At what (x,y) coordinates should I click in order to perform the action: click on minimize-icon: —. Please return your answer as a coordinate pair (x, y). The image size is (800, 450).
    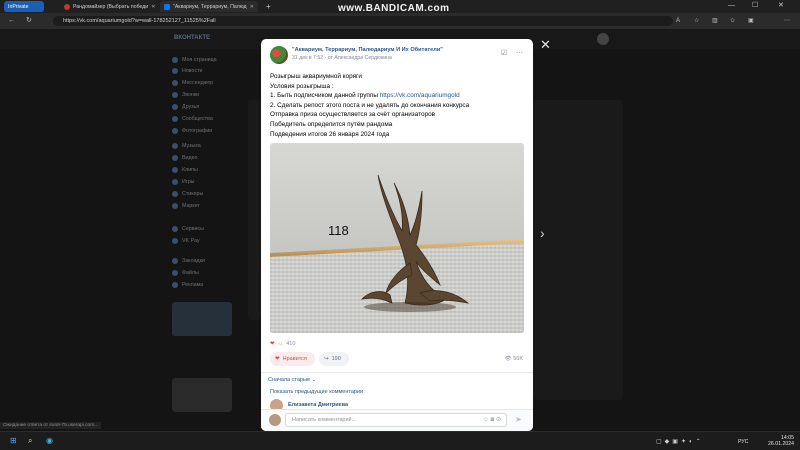
    Looking at the image, I should click on (731, 5).